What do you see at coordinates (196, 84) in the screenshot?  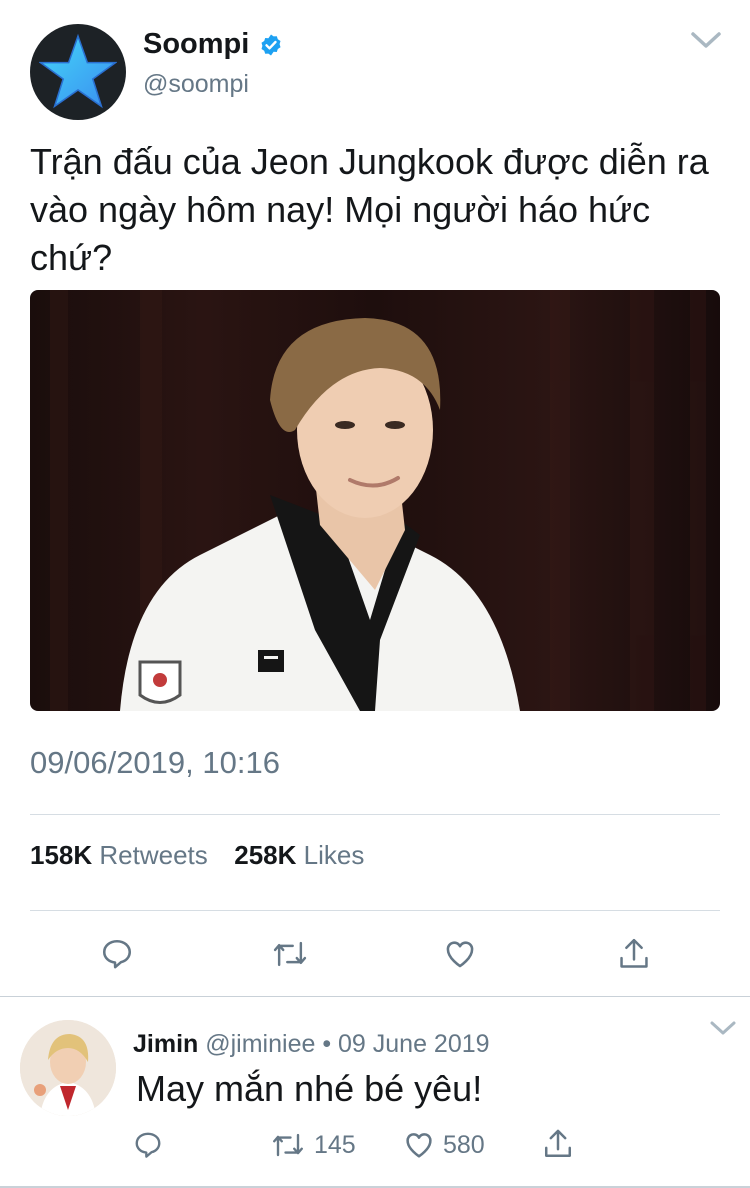 I see `author-handle: @soompi` at bounding box center [196, 84].